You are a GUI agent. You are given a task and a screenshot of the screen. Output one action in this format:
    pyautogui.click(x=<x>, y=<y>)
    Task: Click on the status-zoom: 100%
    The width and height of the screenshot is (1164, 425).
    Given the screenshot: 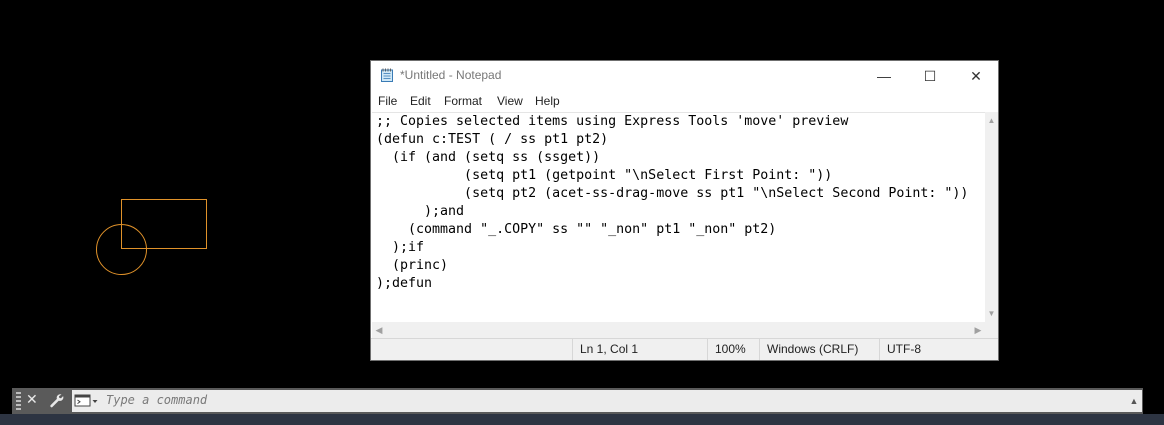 What is the action you would take?
    pyautogui.click(x=733, y=349)
    